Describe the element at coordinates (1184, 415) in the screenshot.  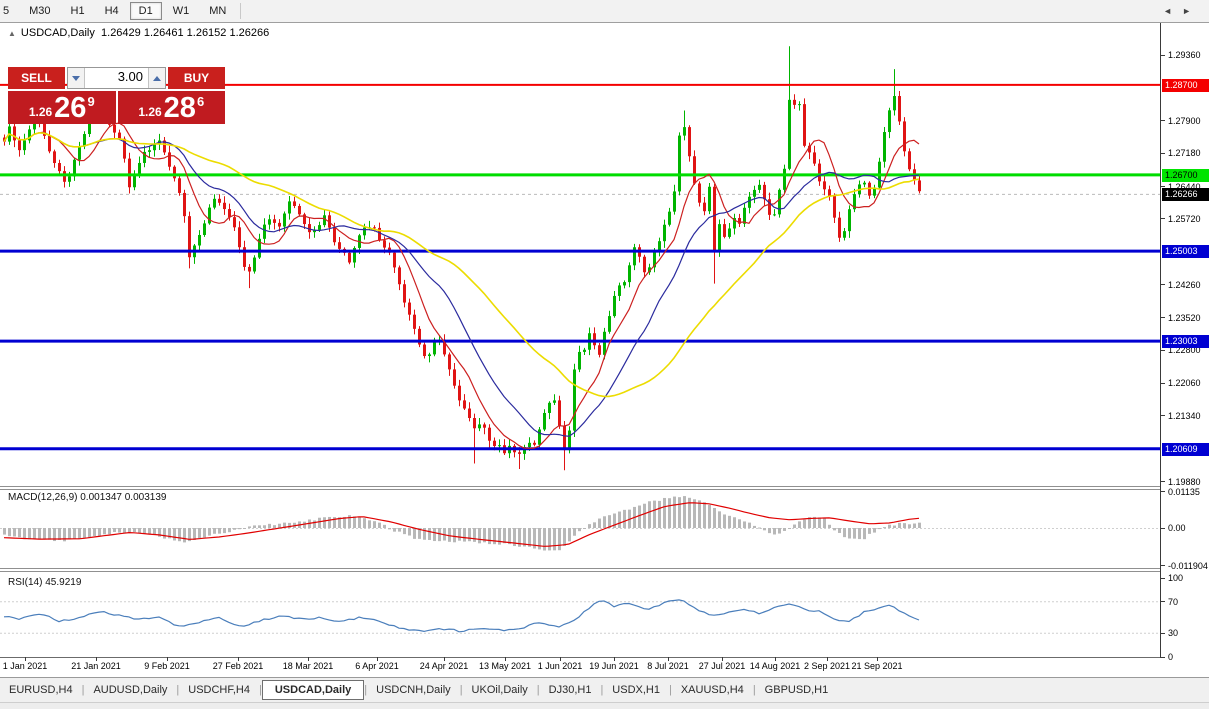
I see `price-tick-label: 1.21340` at that location.